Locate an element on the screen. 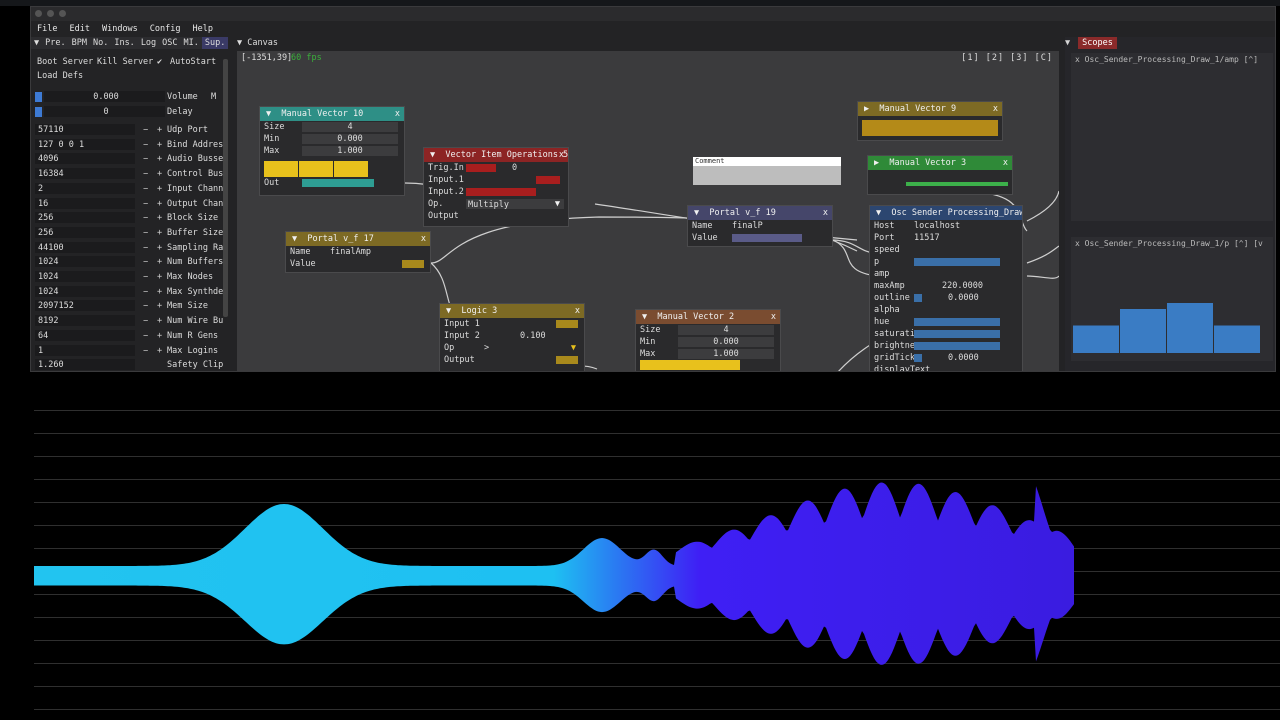  node-header: ▶ Manual Vector 9x is located at coordinates (930, 109).